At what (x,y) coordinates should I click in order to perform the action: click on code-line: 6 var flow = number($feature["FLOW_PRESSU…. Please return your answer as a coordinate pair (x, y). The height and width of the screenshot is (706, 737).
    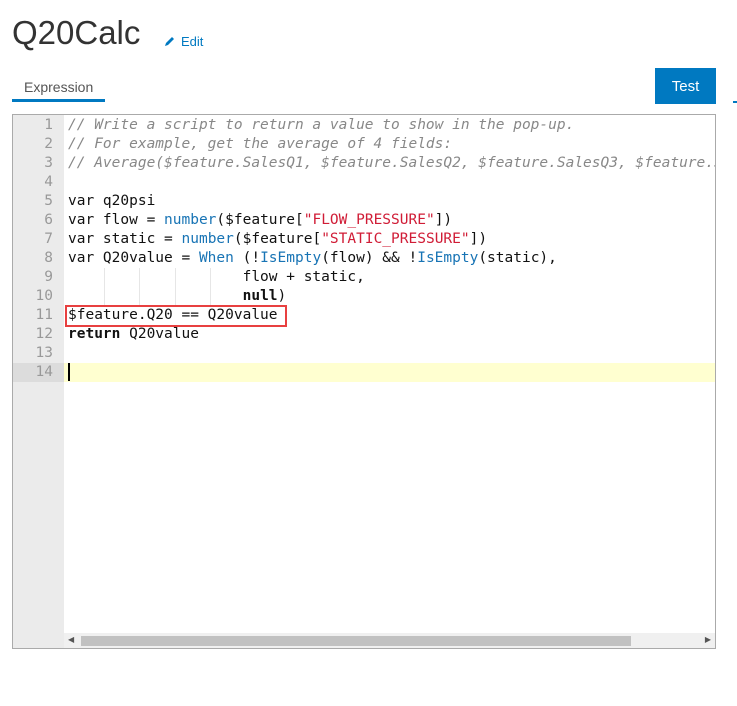
    Looking at the image, I should click on (364, 220).